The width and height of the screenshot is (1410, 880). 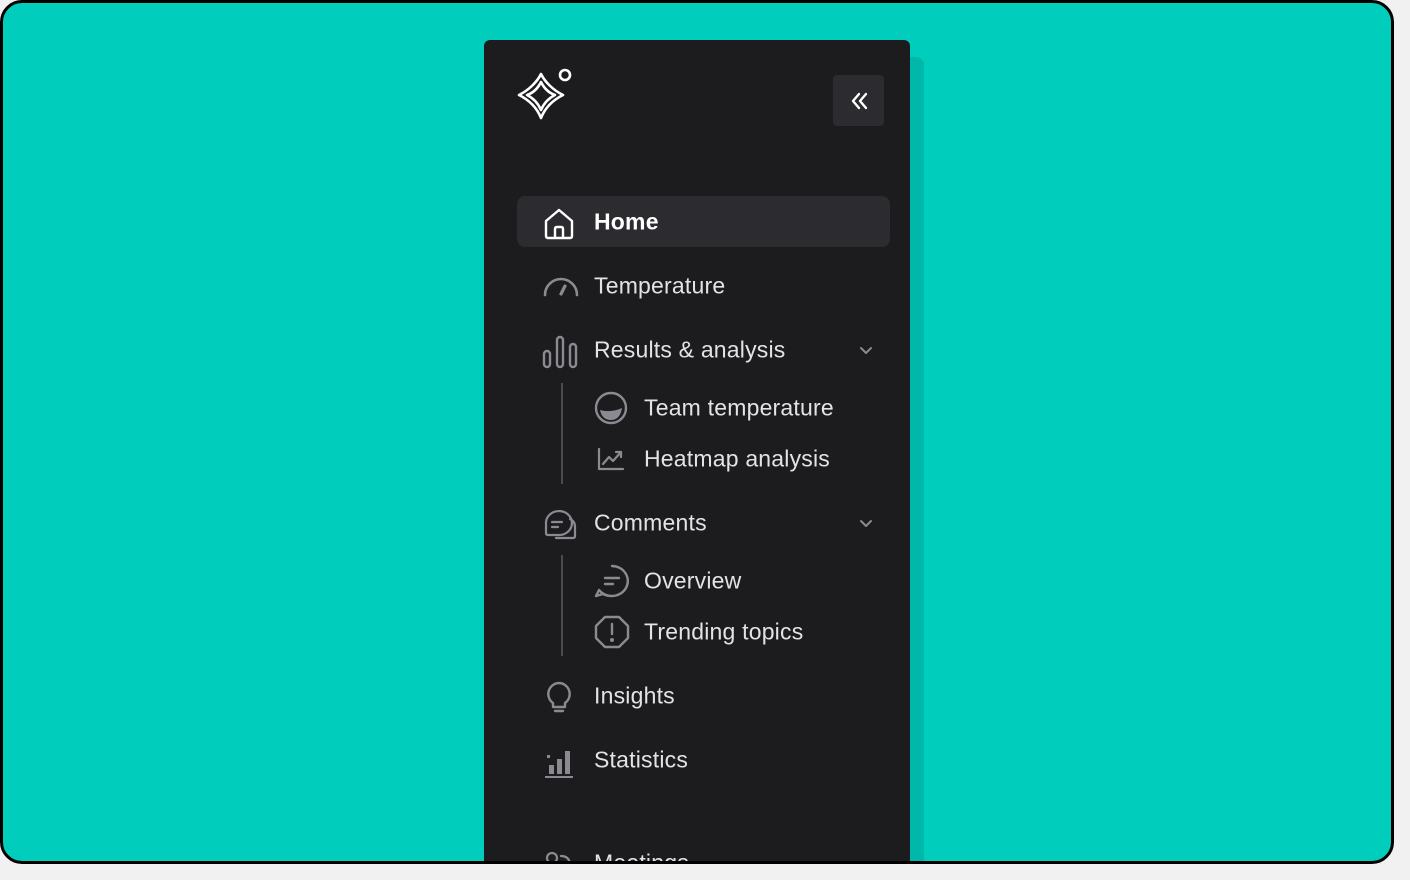 What do you see at coordinates (703, 695) in the screenshot?
I see `nav-item-insights: Insights` at bounding box center [703, 695].